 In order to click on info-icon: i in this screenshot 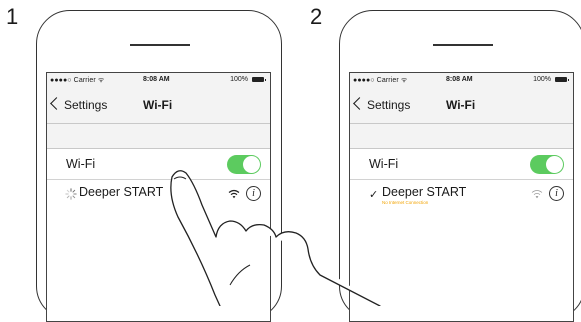, I will do `click(556, 193)`.